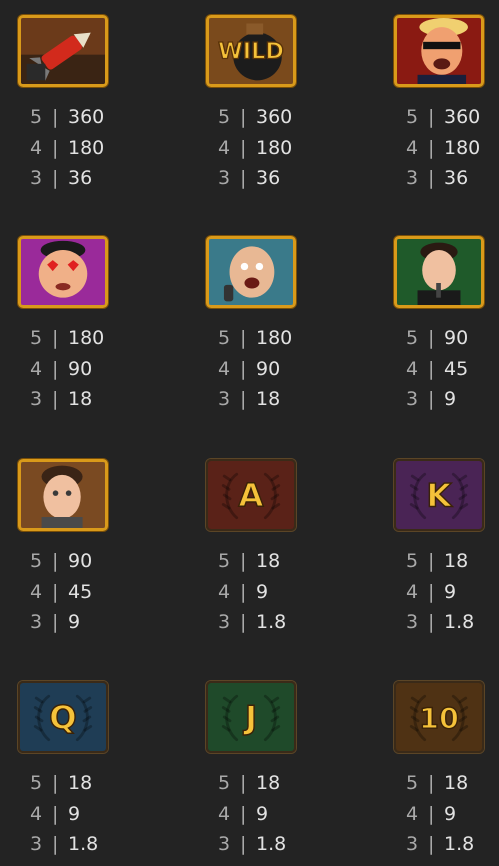 This screenshot has width=499, height=866. What do you see at coordinates (90, 117) in the screenshot?
I see `pay-row: 5 | 360` at bounding box center [90, 117].